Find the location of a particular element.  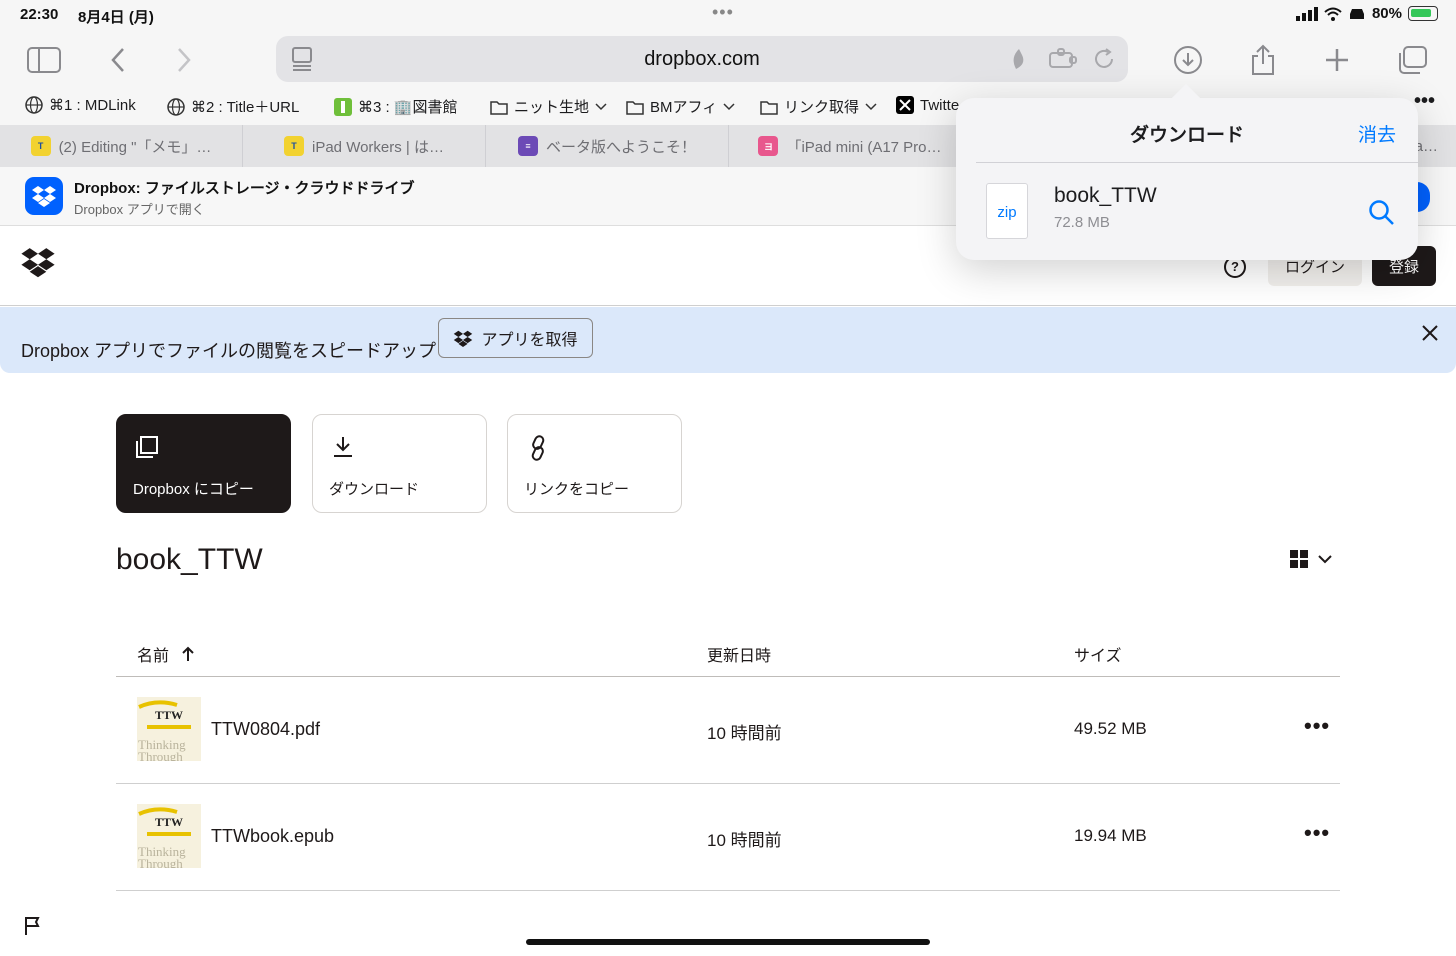

download-icon is located at coordinates (343, 449).